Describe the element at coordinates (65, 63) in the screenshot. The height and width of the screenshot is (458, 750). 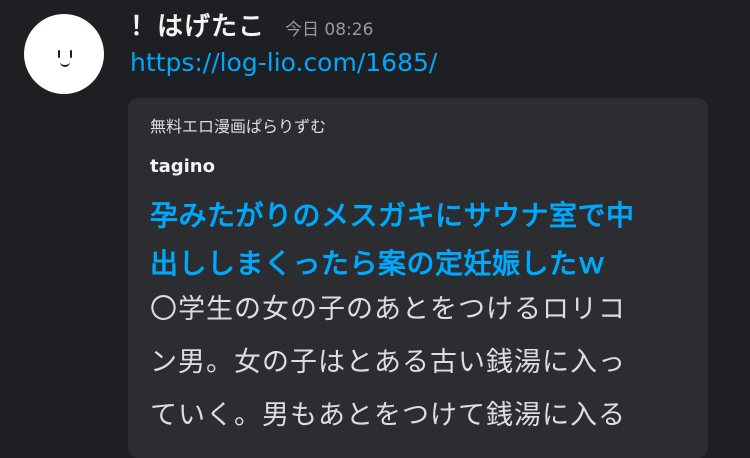
I see `avatar-mouth` at that location.